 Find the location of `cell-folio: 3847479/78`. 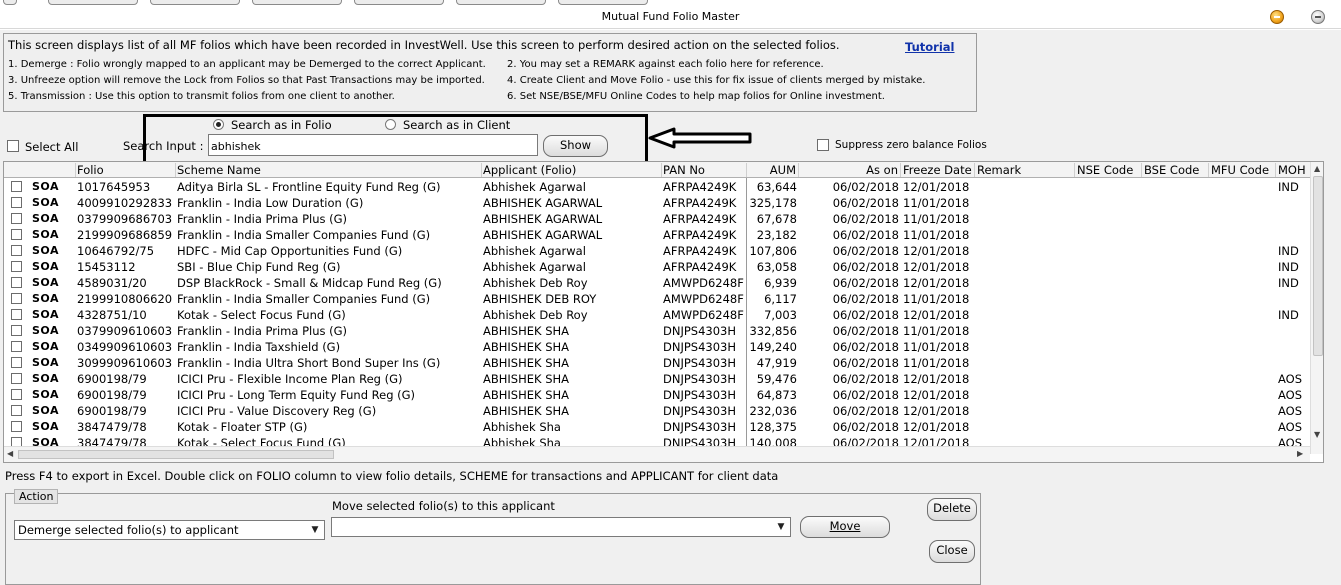

cell-folio: 3847479/78 is located at coordinates (126, 427).